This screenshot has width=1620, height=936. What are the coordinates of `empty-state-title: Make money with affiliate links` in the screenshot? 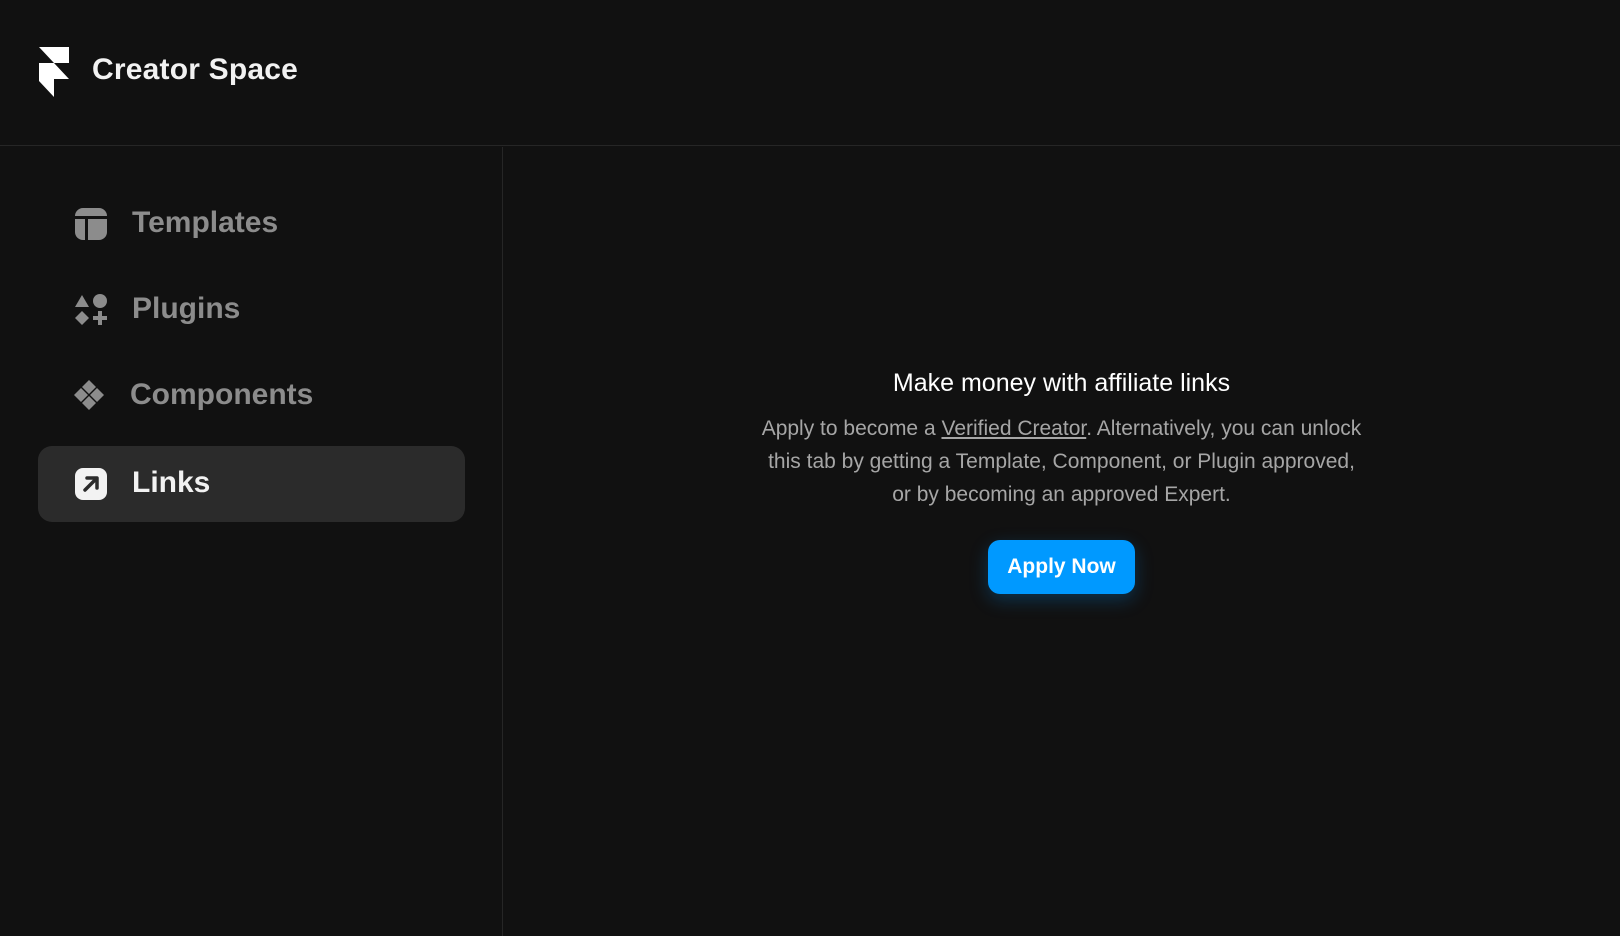 It's located at (1061, 383).